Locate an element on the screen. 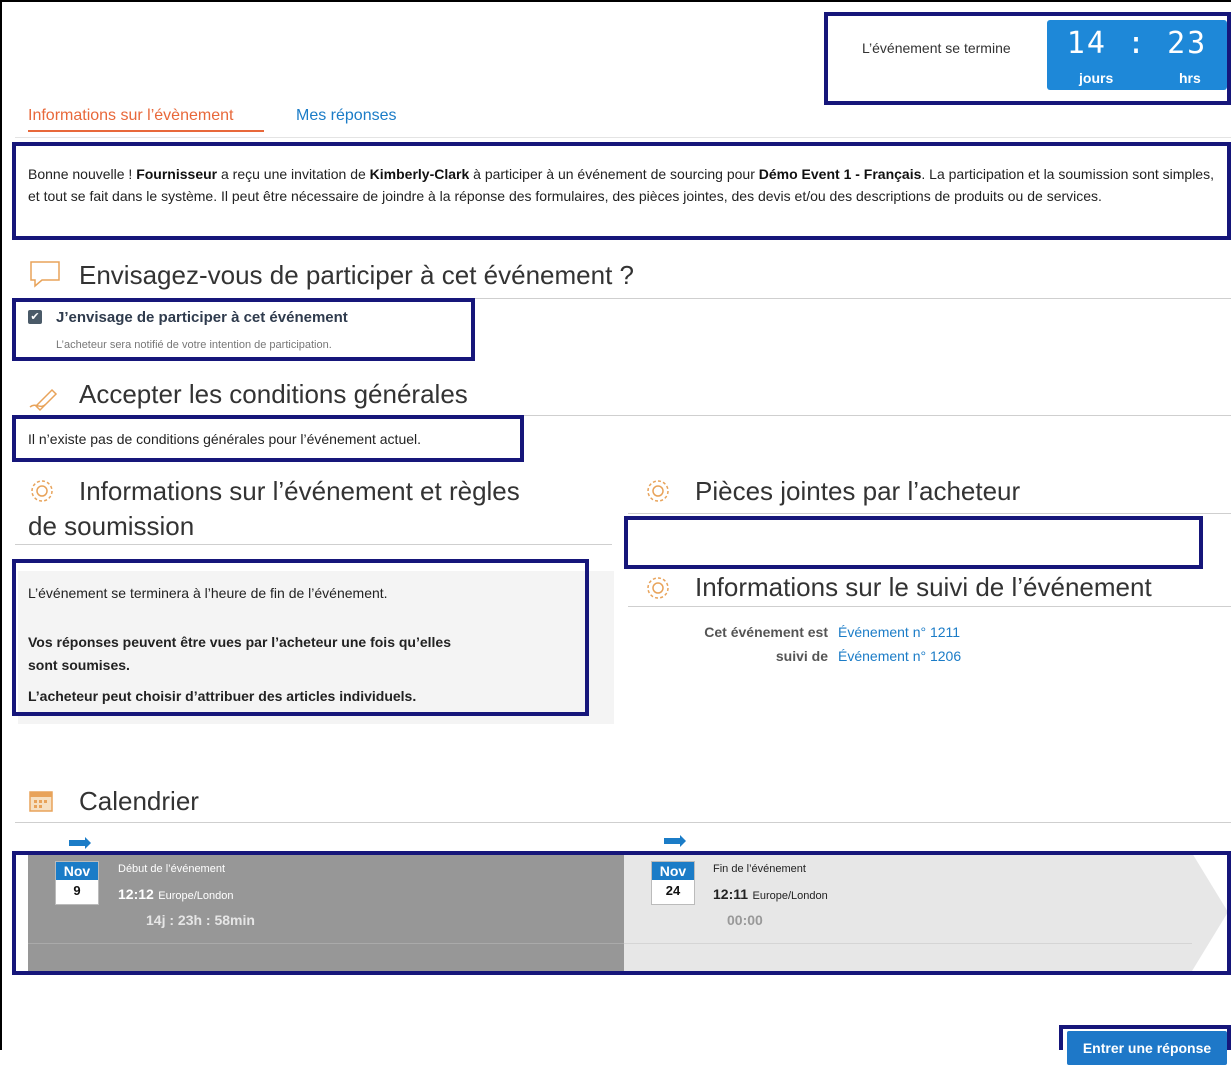  tab-my-responses: Mes réponses is located at coordinates (346, 116).